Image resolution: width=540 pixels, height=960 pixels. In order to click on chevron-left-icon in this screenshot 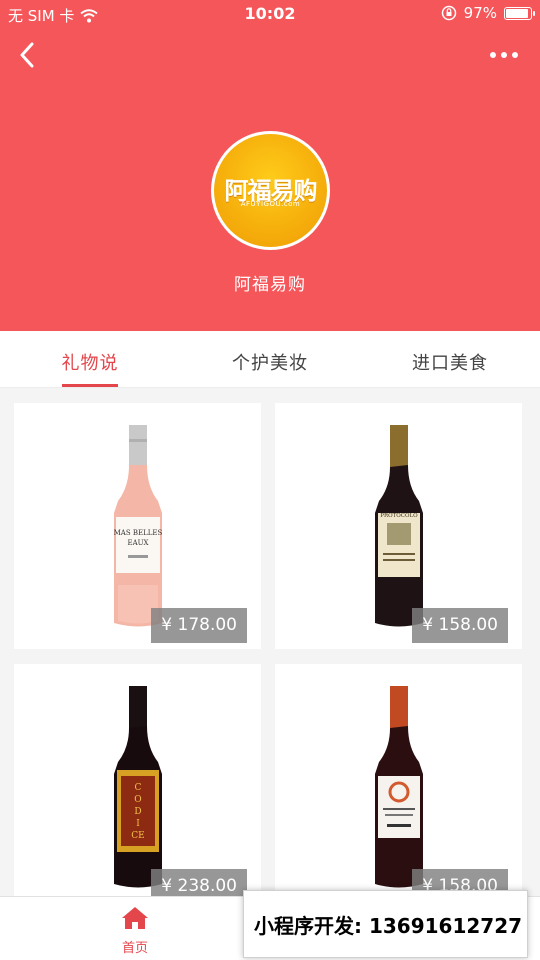, I will do `click(27, 55)`.